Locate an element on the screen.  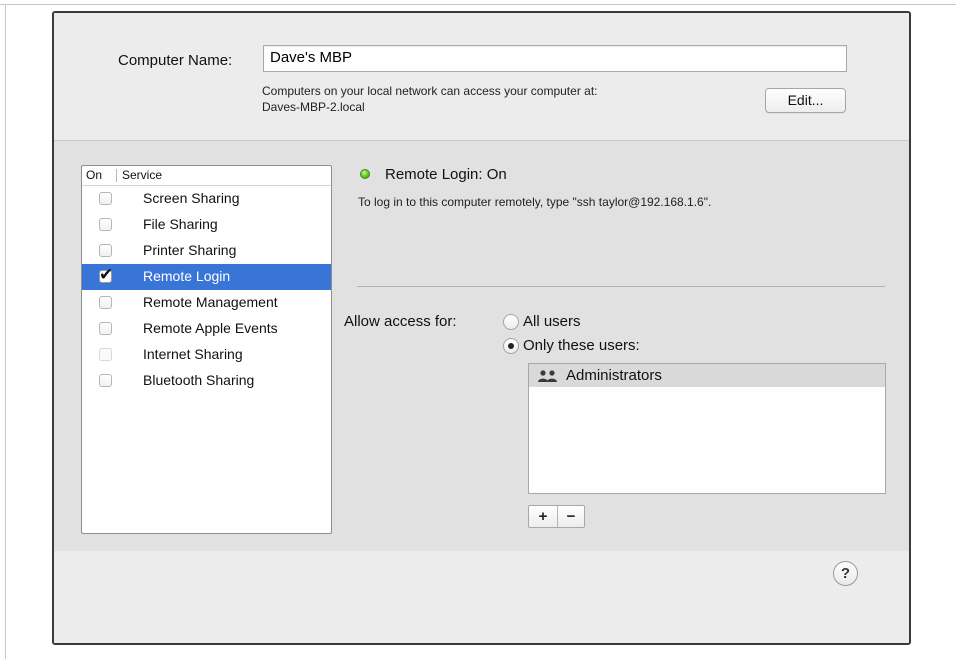
service-status-title: Remote Login: On is located at coordinates (446, 174).